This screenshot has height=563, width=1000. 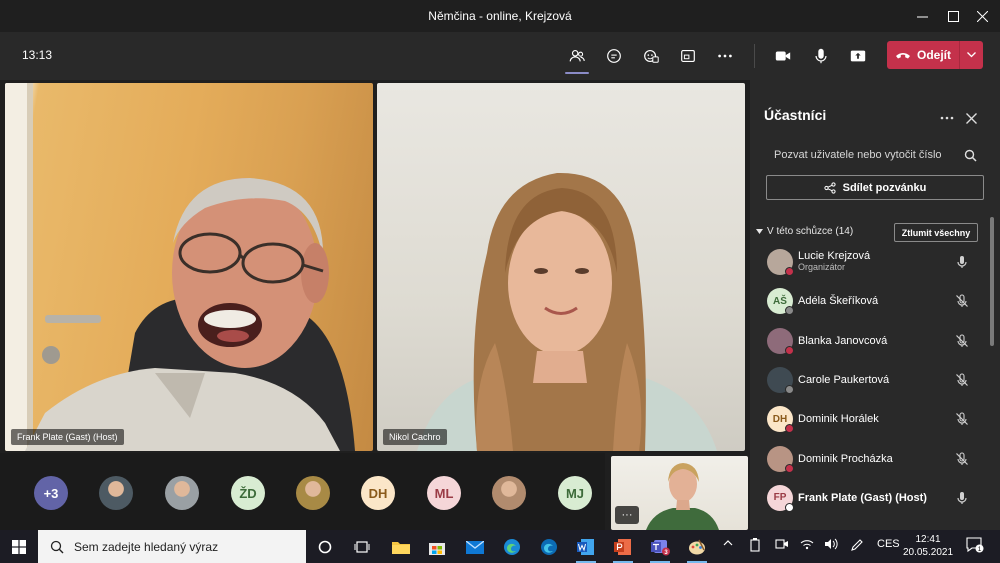 What do you see at coordinates (870, 419) in the screenshot?
I see `participant-row: DH Dominik Horálek` at bounding box center [870, 419].